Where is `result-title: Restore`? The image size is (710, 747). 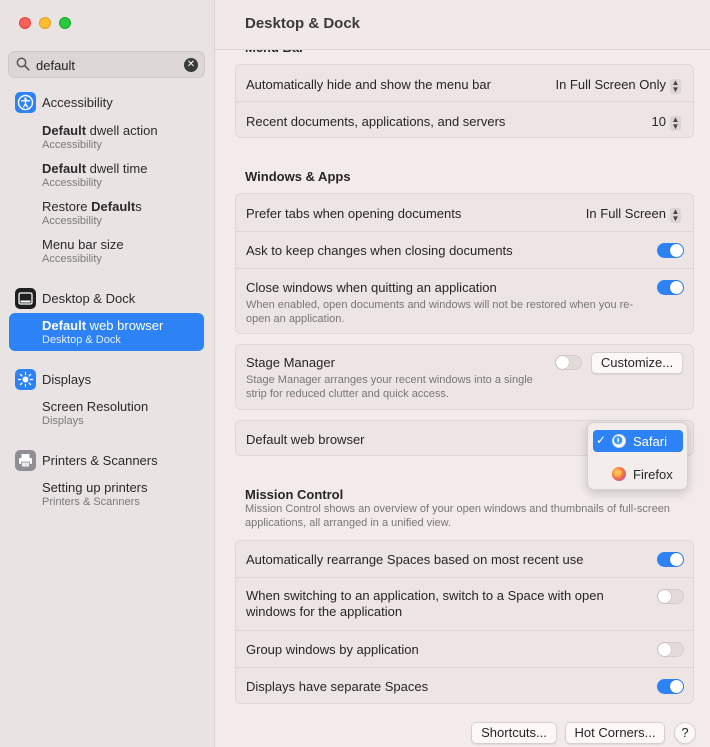
result-title: Restore is located at coordinates (67, 206).